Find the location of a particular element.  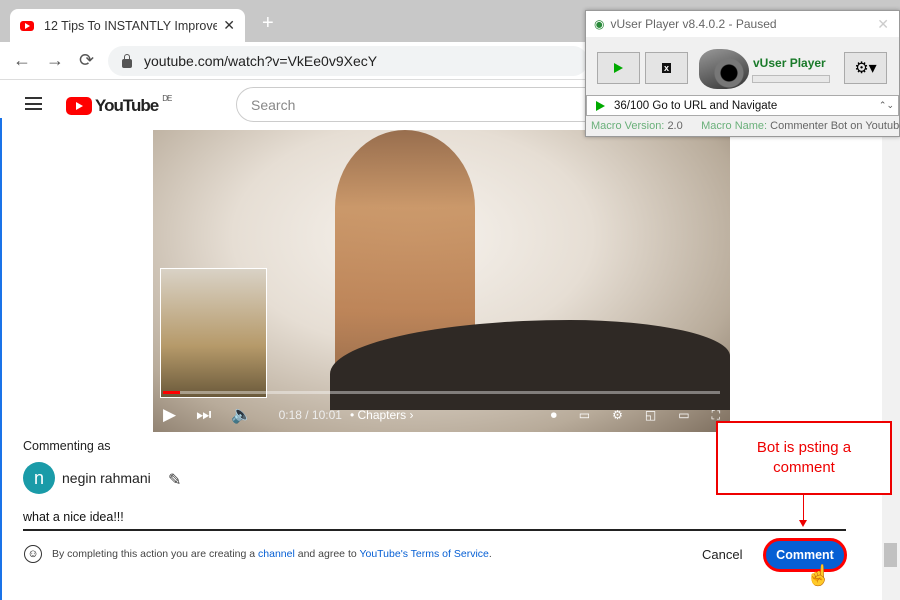

scrollbar-thumb is located at coordinates (890, 555).